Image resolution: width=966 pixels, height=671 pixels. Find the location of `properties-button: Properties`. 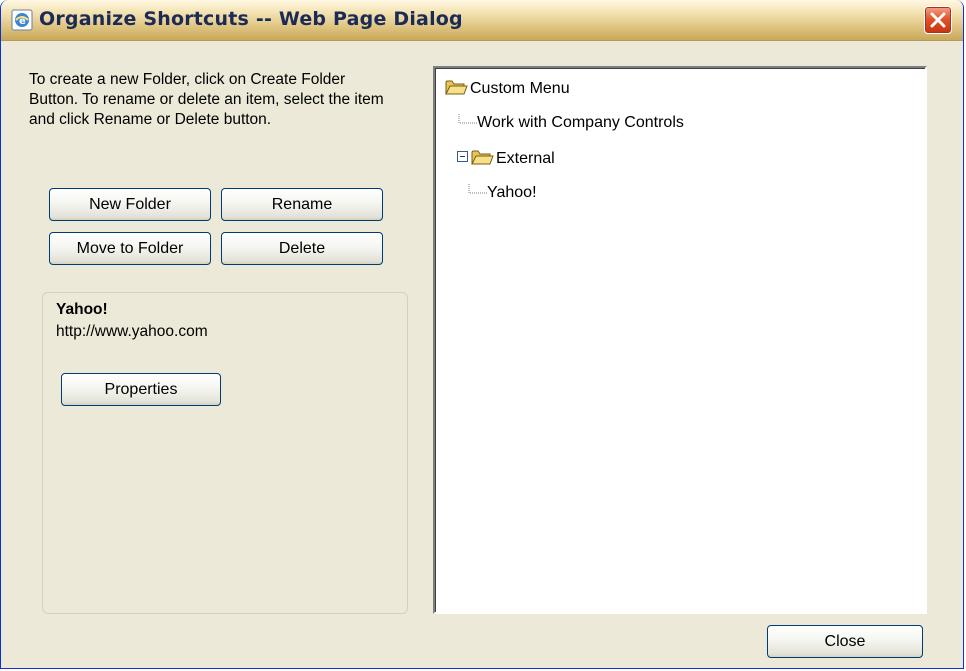

properties-button: Properties is located at coordinates (141, 389).